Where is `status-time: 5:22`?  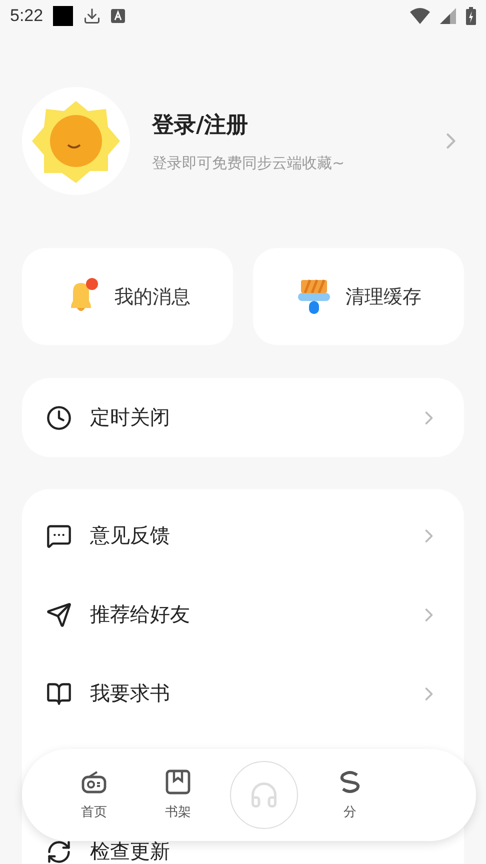 status-time: 5:22 is located at coordinates (27, 16).